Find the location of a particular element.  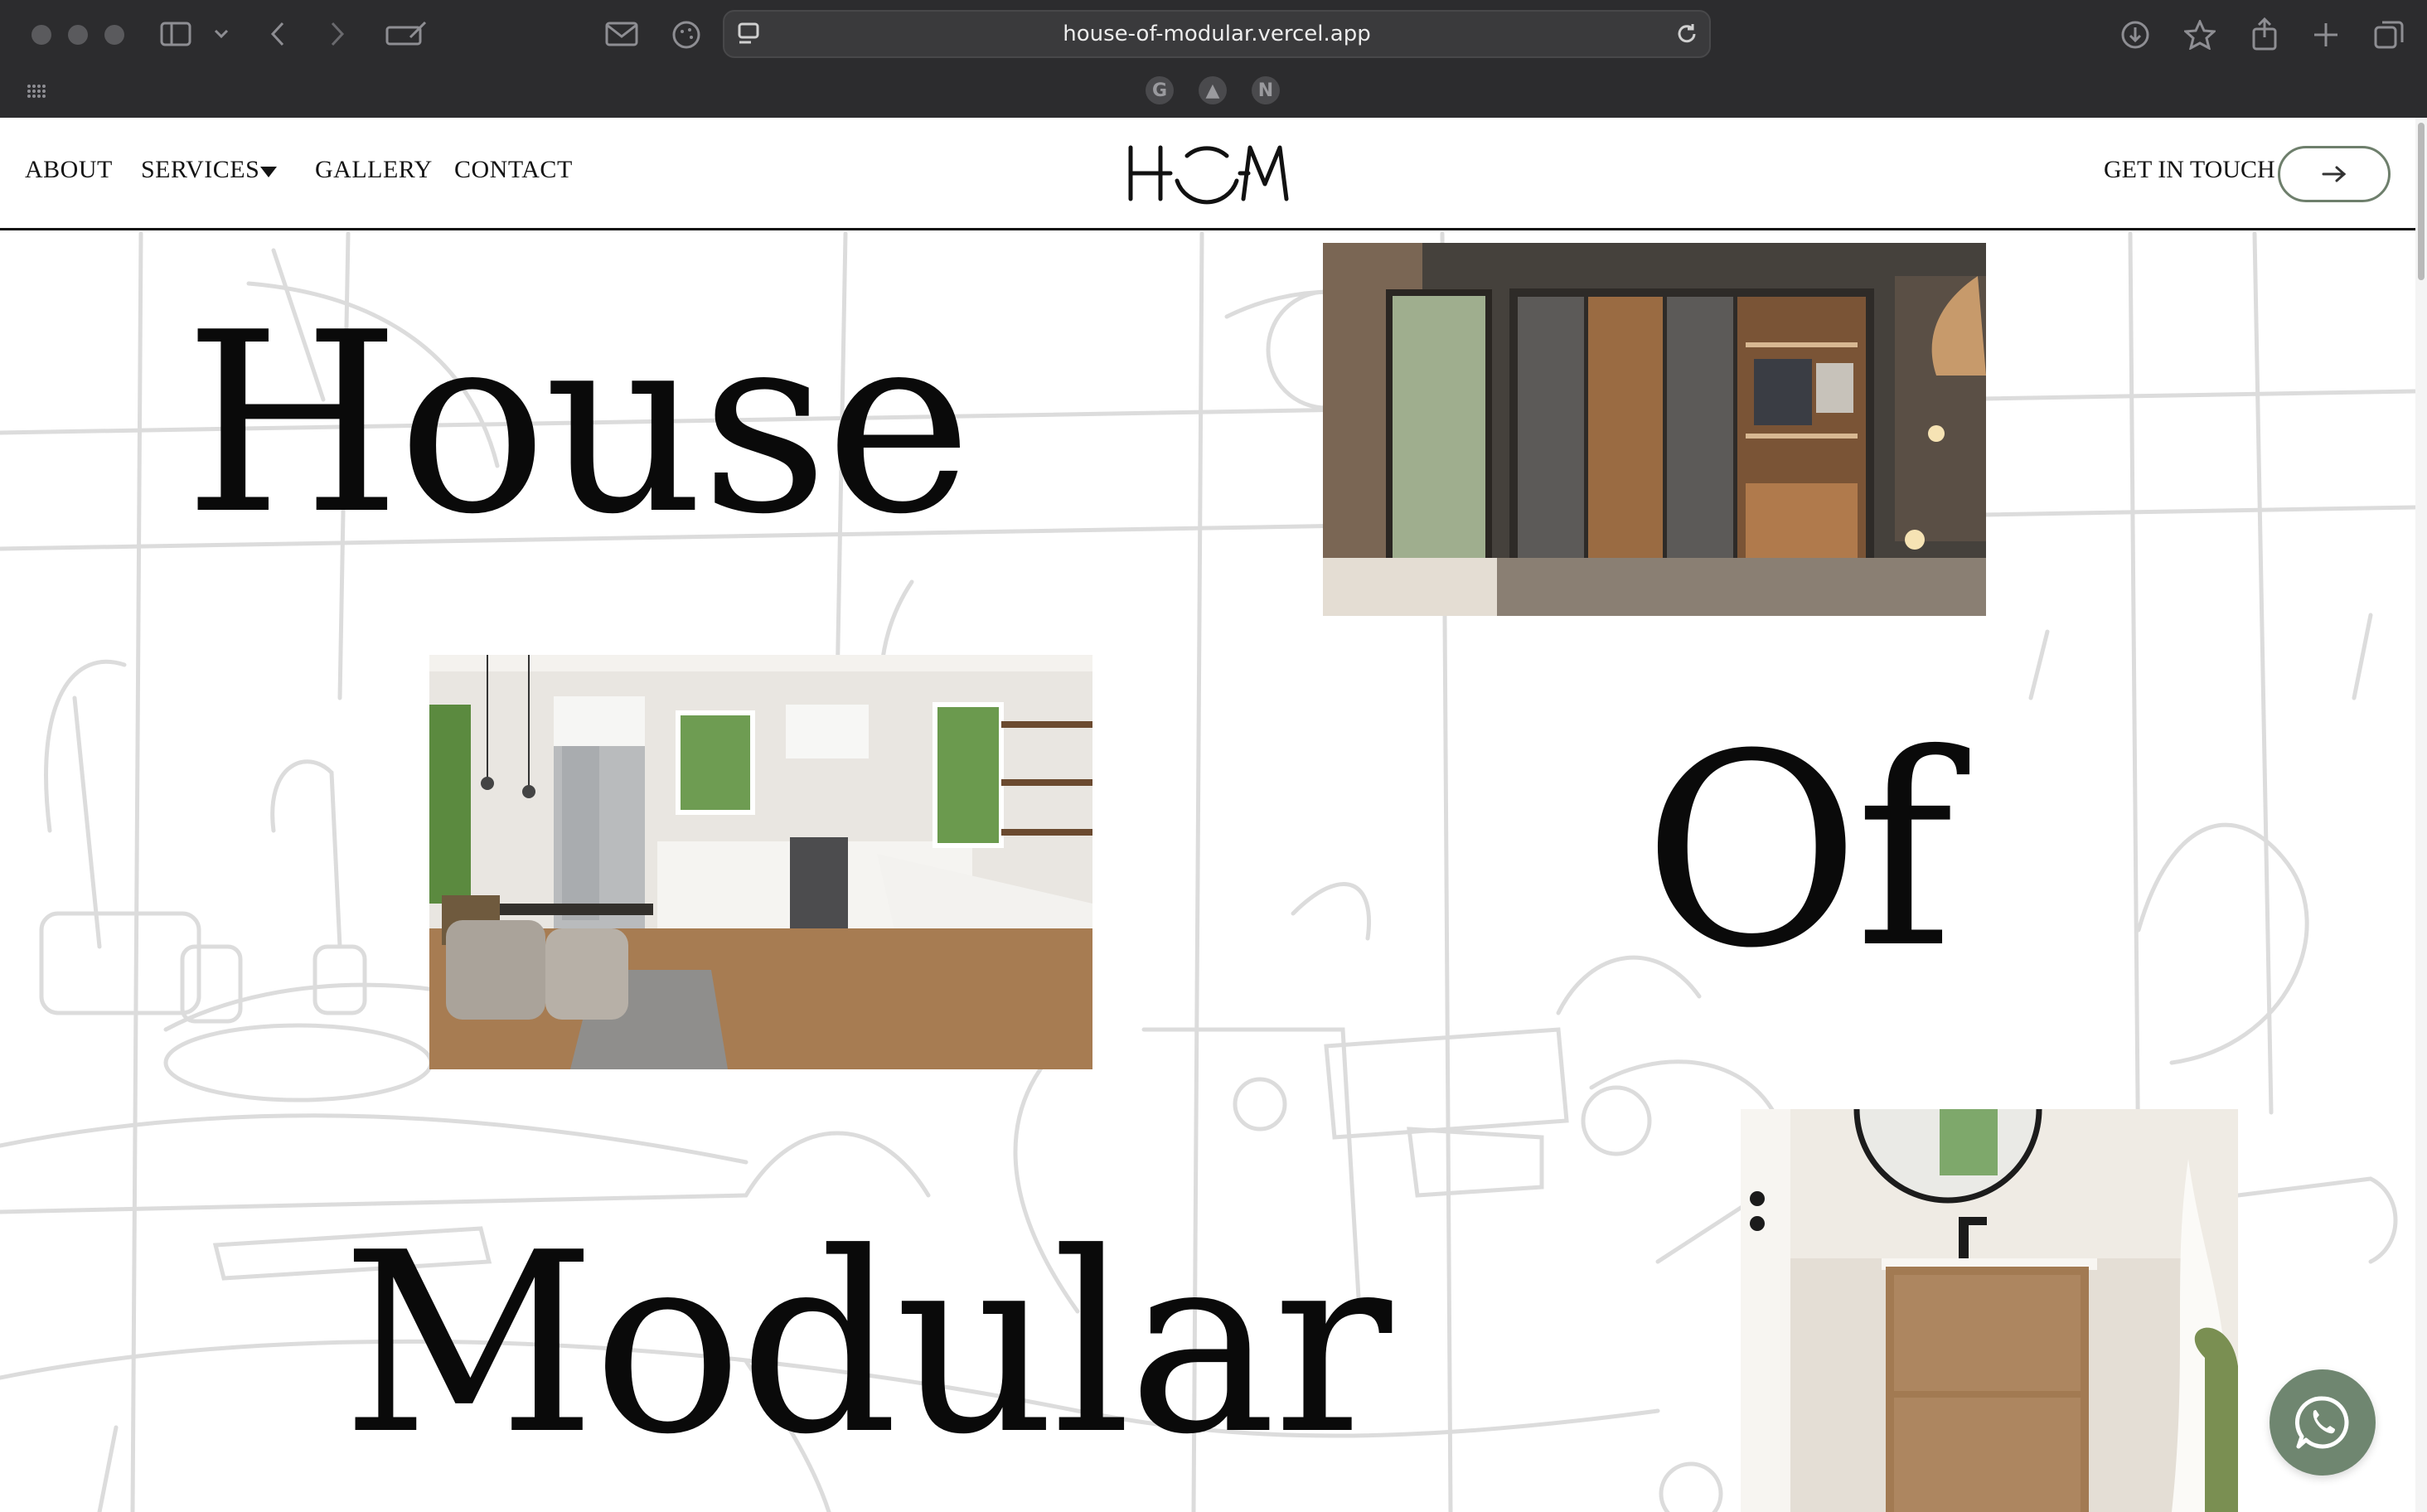

forward-arrow-icon is located at coordinates (337, 34).